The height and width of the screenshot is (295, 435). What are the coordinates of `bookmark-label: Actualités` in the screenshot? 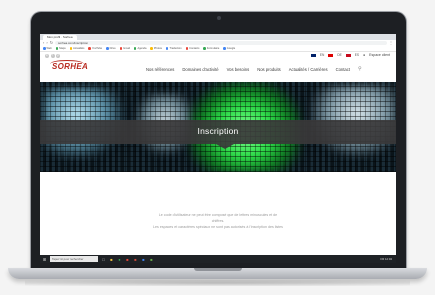 It's located at (79, 48).